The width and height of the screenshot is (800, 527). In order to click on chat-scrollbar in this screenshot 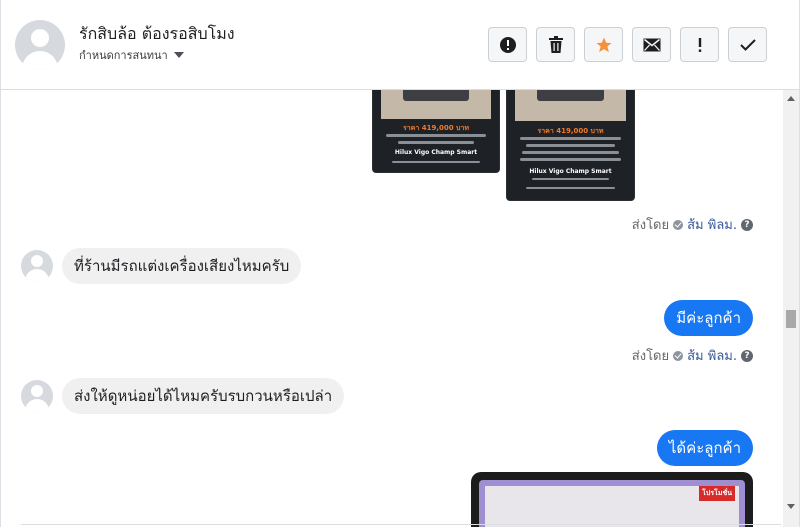, I will do `click(791, 308)`.